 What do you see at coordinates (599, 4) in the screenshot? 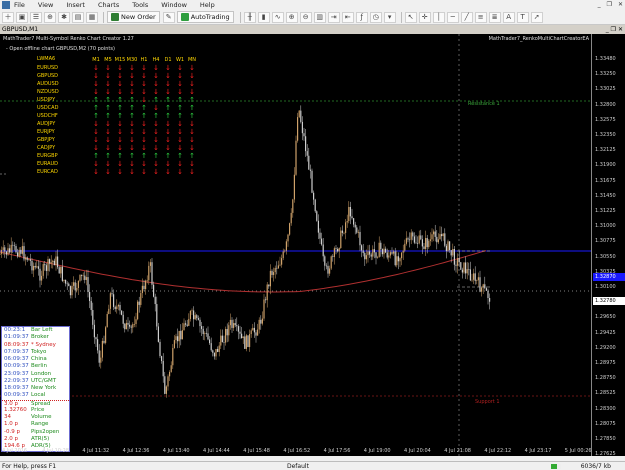
I see `minimize-icon: _` at bounding box center [599, 4].